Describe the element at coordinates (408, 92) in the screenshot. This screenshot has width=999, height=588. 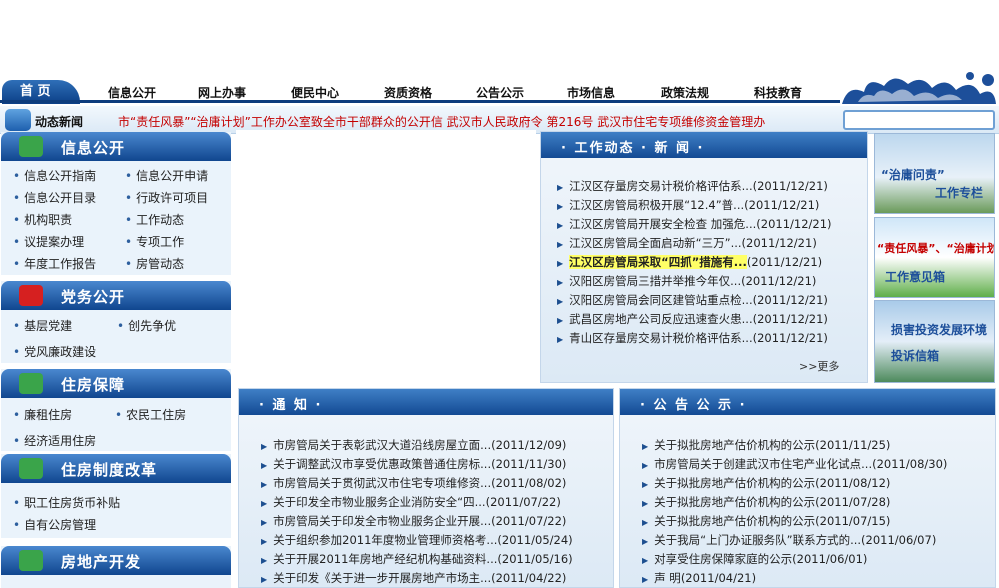
I see `nav-item-qualification: 资质资格` at that location.